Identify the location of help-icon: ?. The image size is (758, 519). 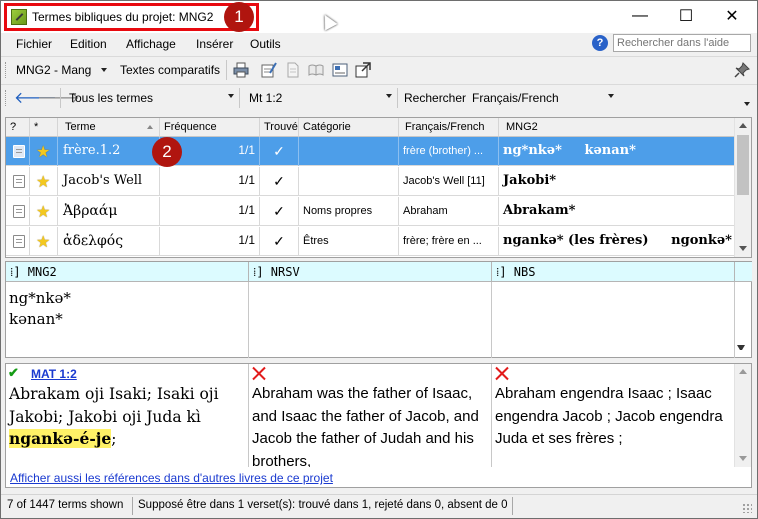
(600, 43).